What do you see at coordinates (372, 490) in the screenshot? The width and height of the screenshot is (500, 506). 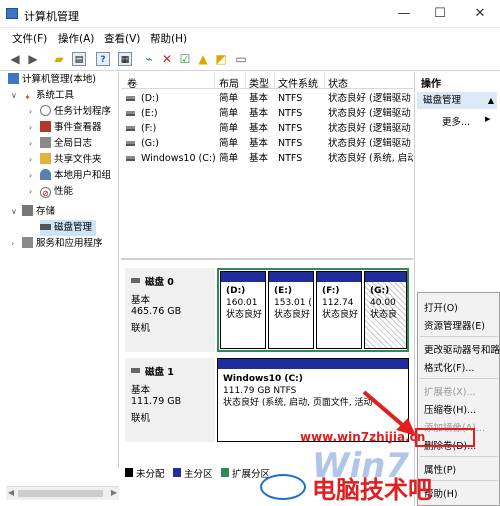 I see `watermark-brand: 电脑技术吧` at bounding box center [372, 490].